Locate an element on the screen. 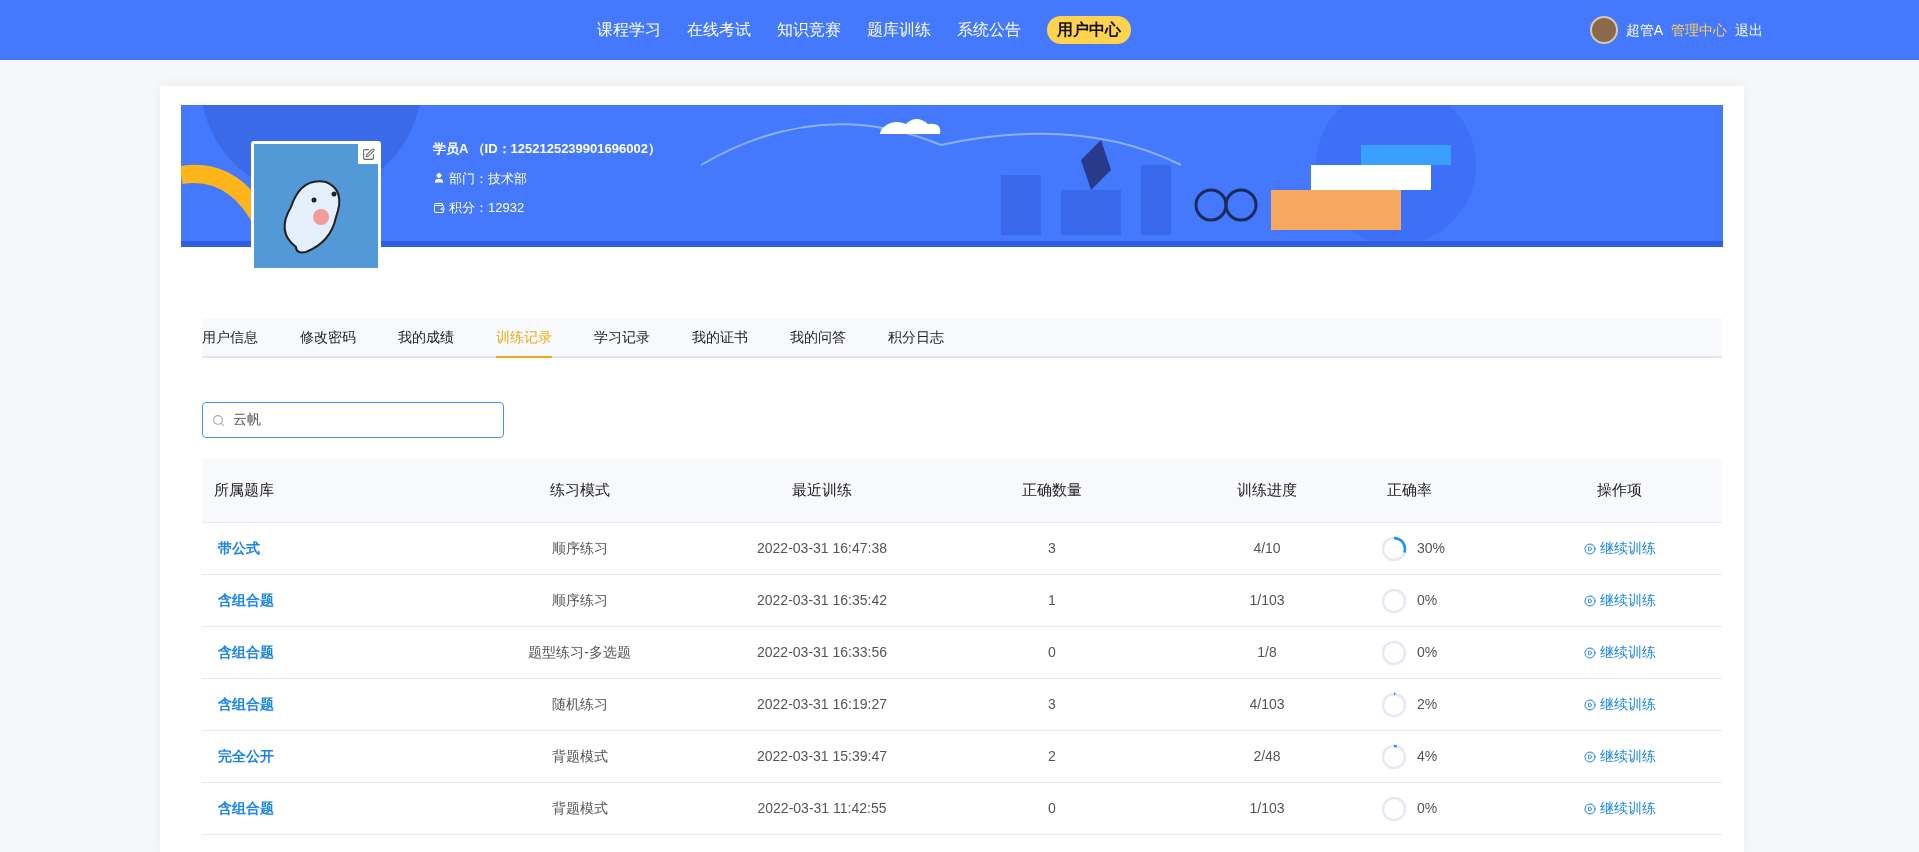 Image resolution: width=1919 pixels, height=852 pixels. column-header: 训练进度 is located at coordinates (1267, 490).